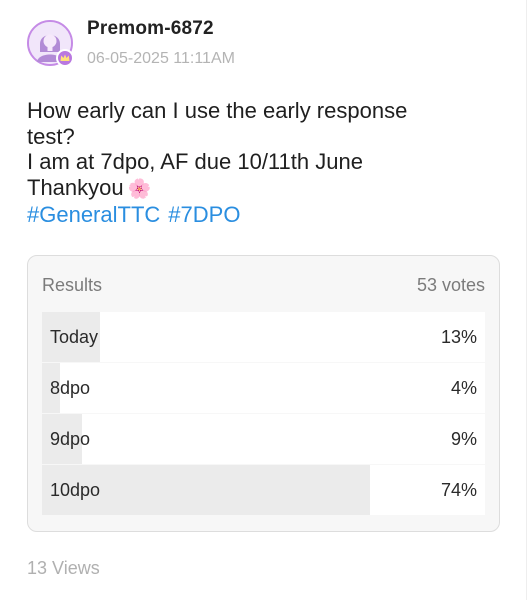 The image size is (527, 600). Describe the element at coordinates (72, 285) in the screenshot. I see `poll-results-label: Results` at that location.